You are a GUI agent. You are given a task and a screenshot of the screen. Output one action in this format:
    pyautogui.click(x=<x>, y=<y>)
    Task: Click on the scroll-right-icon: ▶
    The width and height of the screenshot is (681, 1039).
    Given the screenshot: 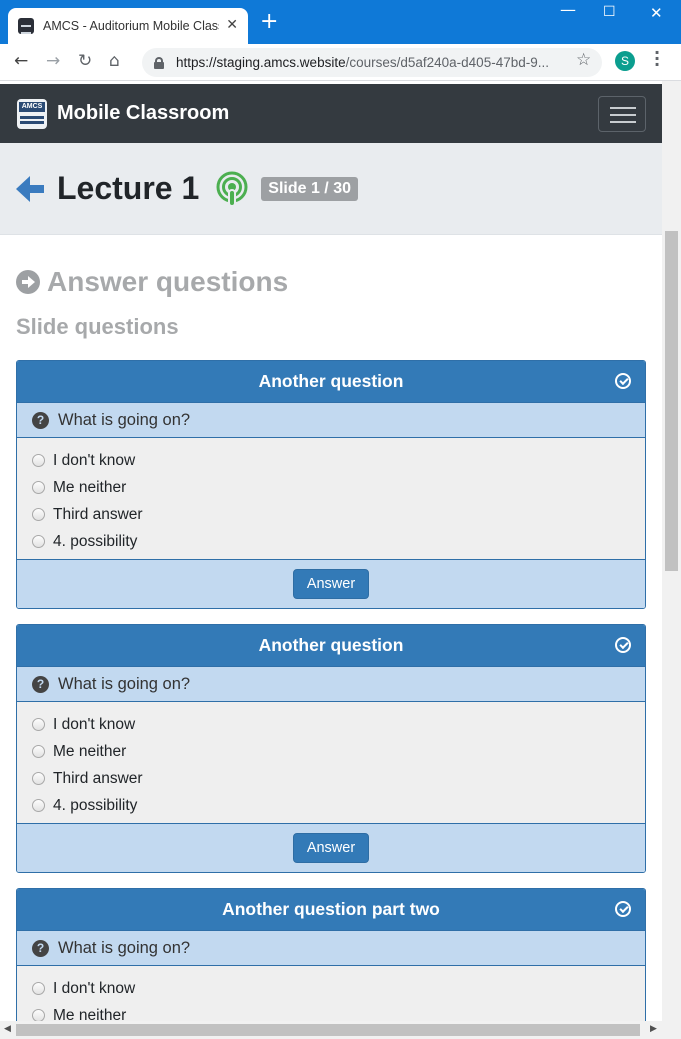 What is the action you would take?
    pyautogui.click(x=653, y=1029)
    